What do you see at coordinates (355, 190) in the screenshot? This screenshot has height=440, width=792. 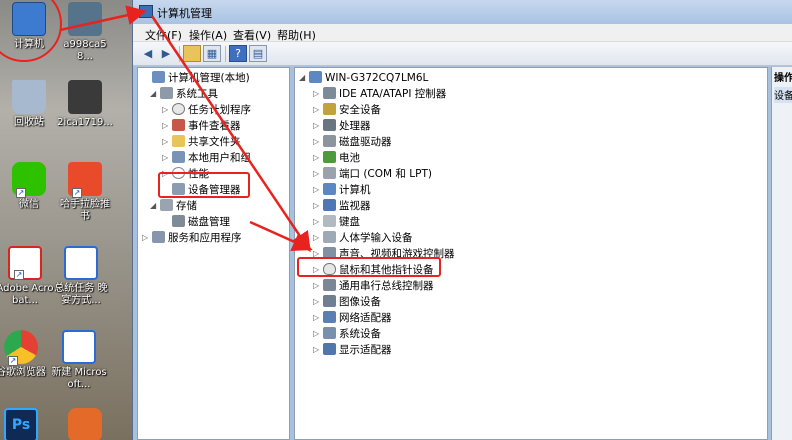 I see `device-category-label: 计算机` at bounding box center [355, 190].